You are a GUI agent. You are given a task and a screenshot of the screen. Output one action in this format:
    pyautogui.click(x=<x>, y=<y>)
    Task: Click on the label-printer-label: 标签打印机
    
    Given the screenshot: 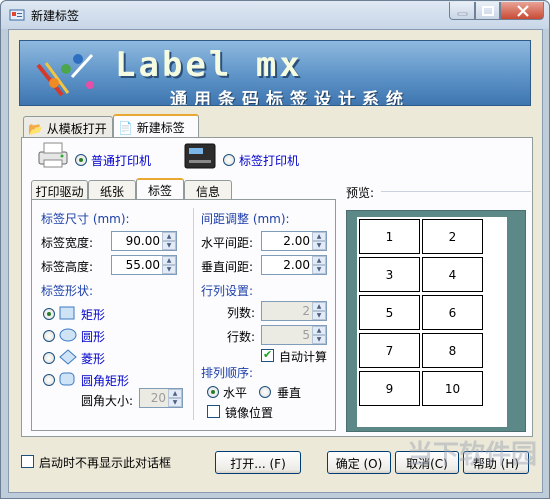 What is the action you would take?
    pyautogui.click(x=269, y=160)
    